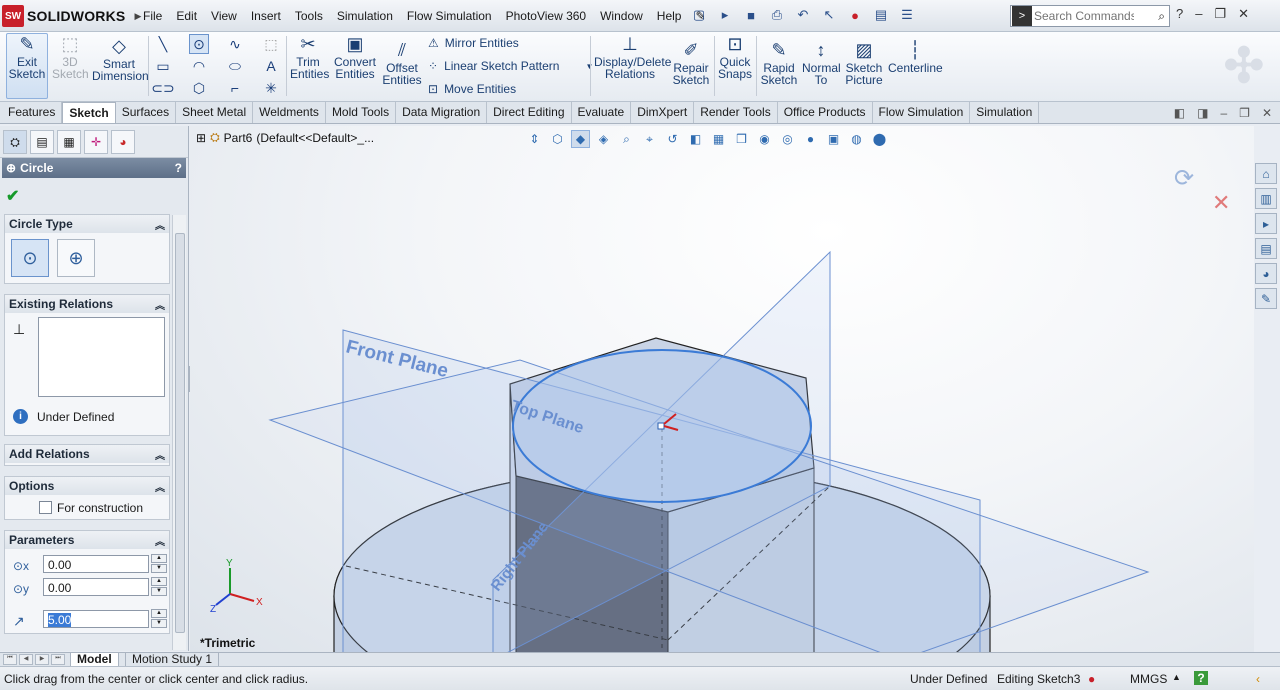  I want to click on text-icon: A, so click(271, 66).